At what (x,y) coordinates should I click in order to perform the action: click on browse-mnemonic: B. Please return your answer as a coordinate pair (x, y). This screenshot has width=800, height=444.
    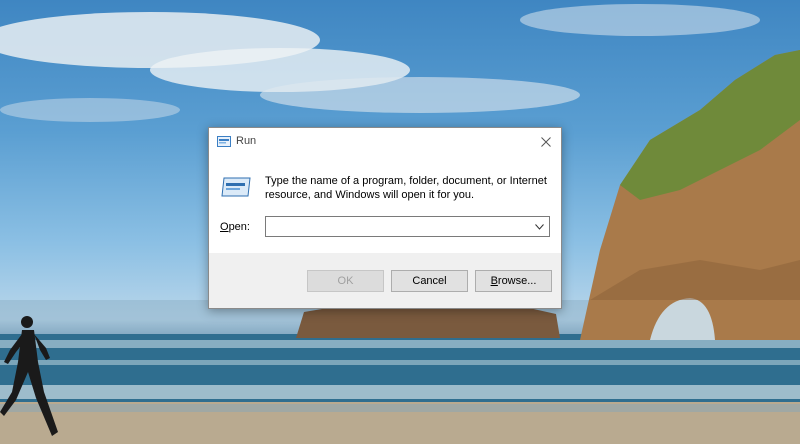
    Looking at the image, I should click on (494, 281).